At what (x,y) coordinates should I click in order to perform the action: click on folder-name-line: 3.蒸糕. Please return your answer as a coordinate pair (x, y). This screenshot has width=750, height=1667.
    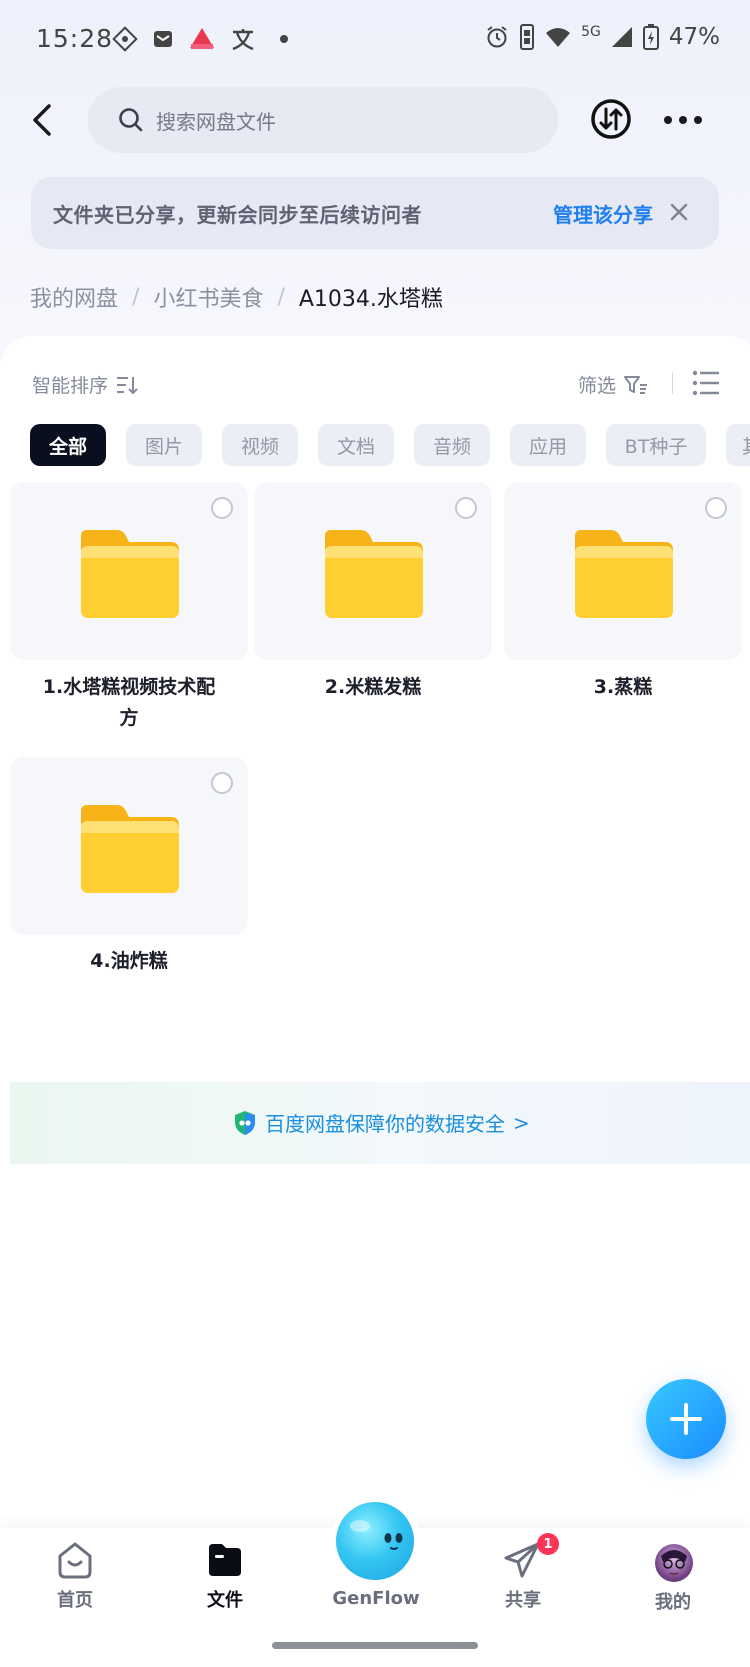
    Looking at the image, I should click on (623, 687).